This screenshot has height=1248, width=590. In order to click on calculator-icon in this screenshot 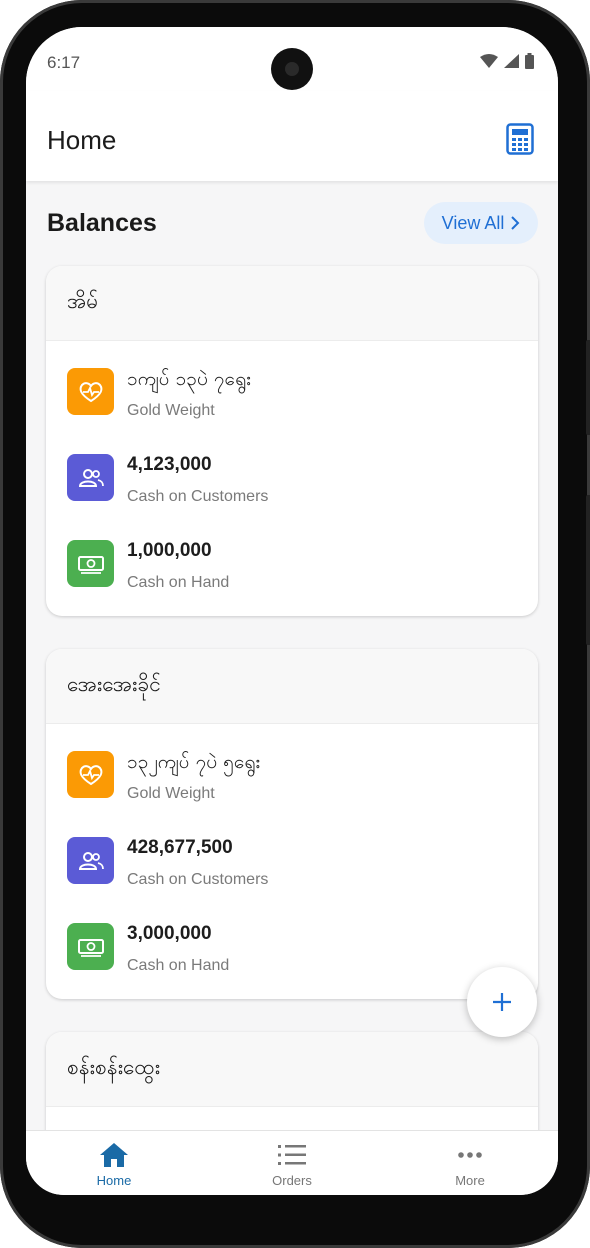, I will do `click(520, 139)`.